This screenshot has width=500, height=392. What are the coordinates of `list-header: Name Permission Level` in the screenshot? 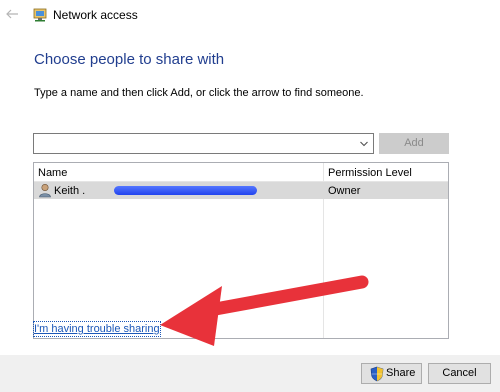 It's located at (241, 172).